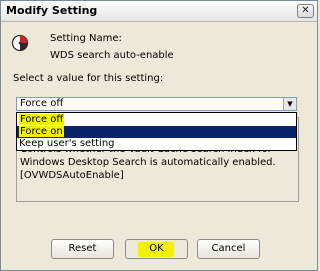 Image resolution: width=320 pixels, height=271 pixels. I want to click on option-label: Force on, so click(41, 131).